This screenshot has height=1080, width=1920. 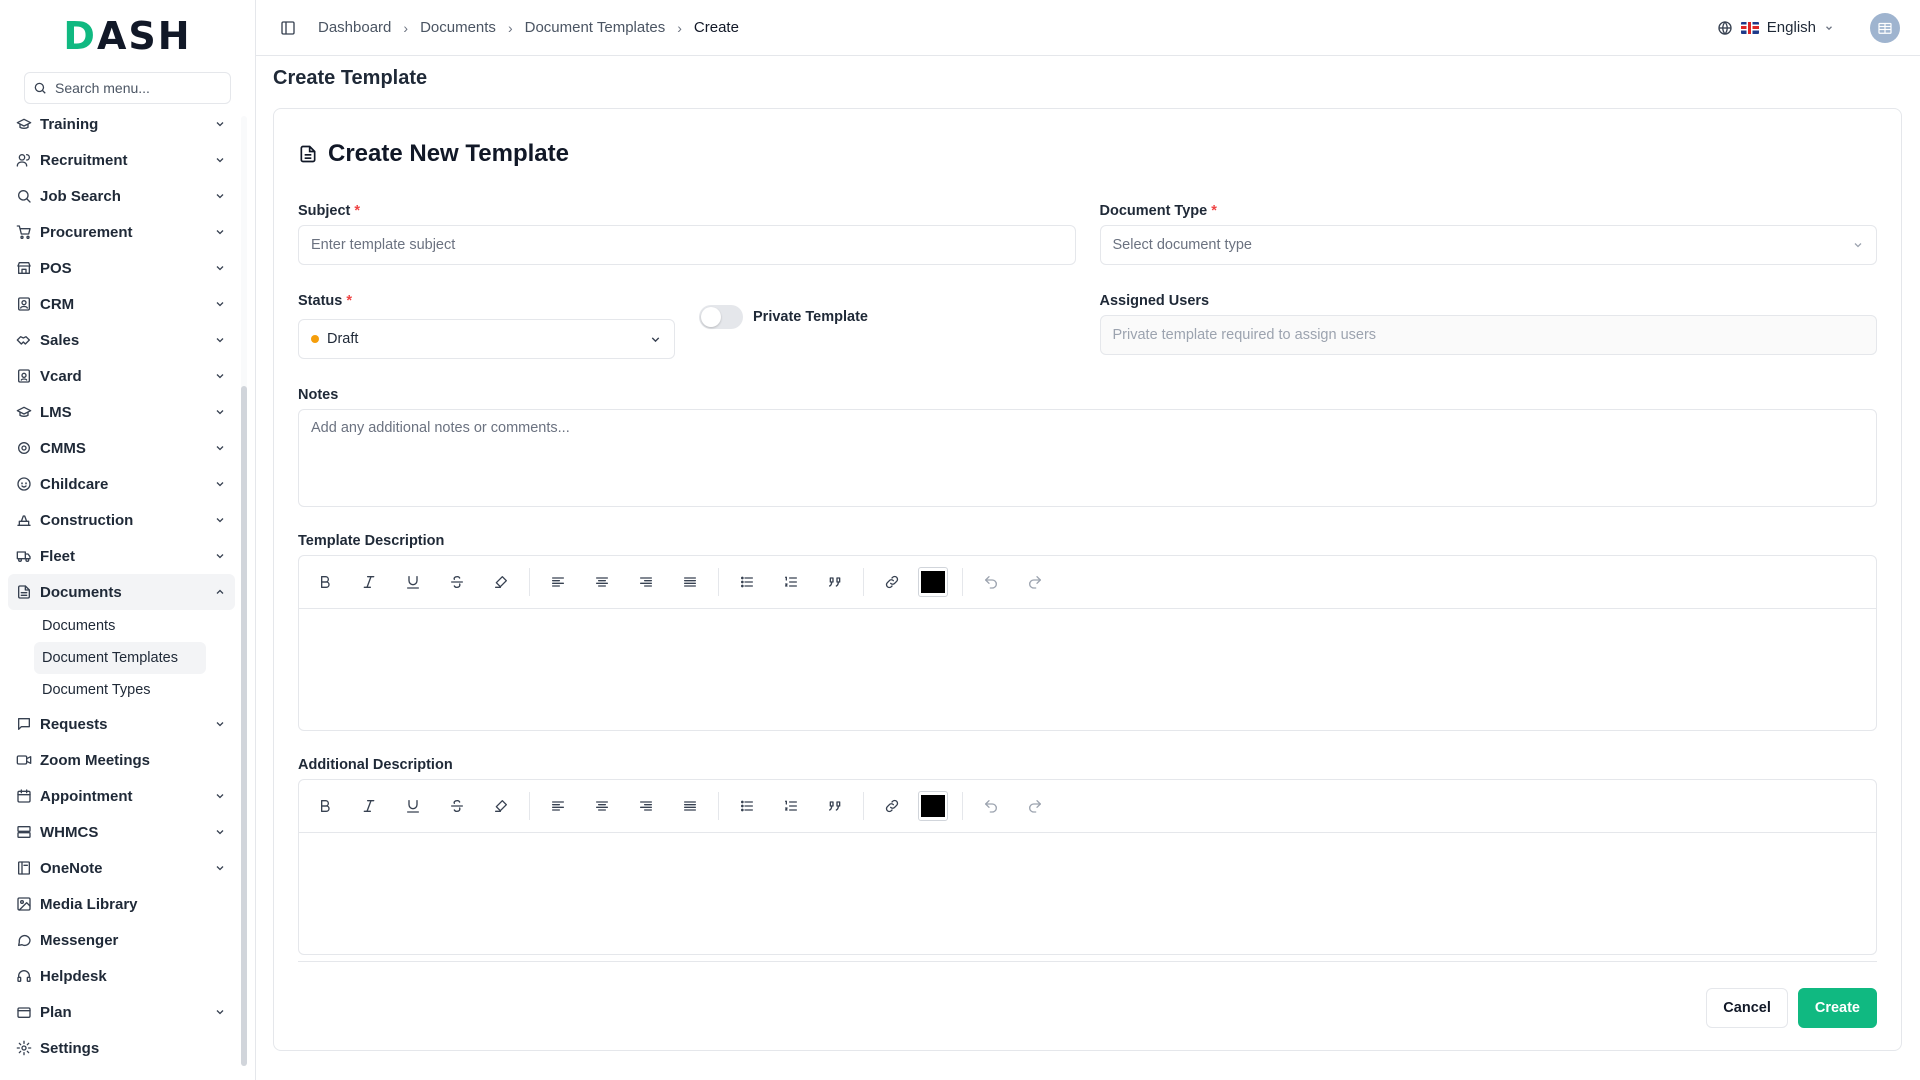 What do you see at coordinates (121, 868) in the screenshot?
I see `sidebar-item-onenote: OneNote` at bounding box center [121, 868].